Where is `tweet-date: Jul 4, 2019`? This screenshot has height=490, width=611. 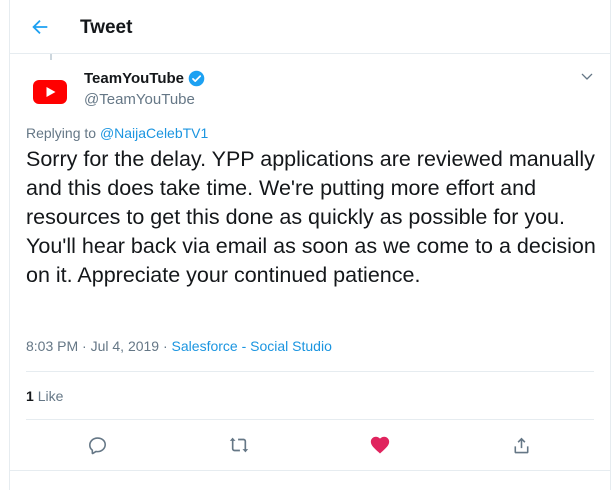
tweet-date: Jul 4, 2019 is located at coordinates (125, 346).